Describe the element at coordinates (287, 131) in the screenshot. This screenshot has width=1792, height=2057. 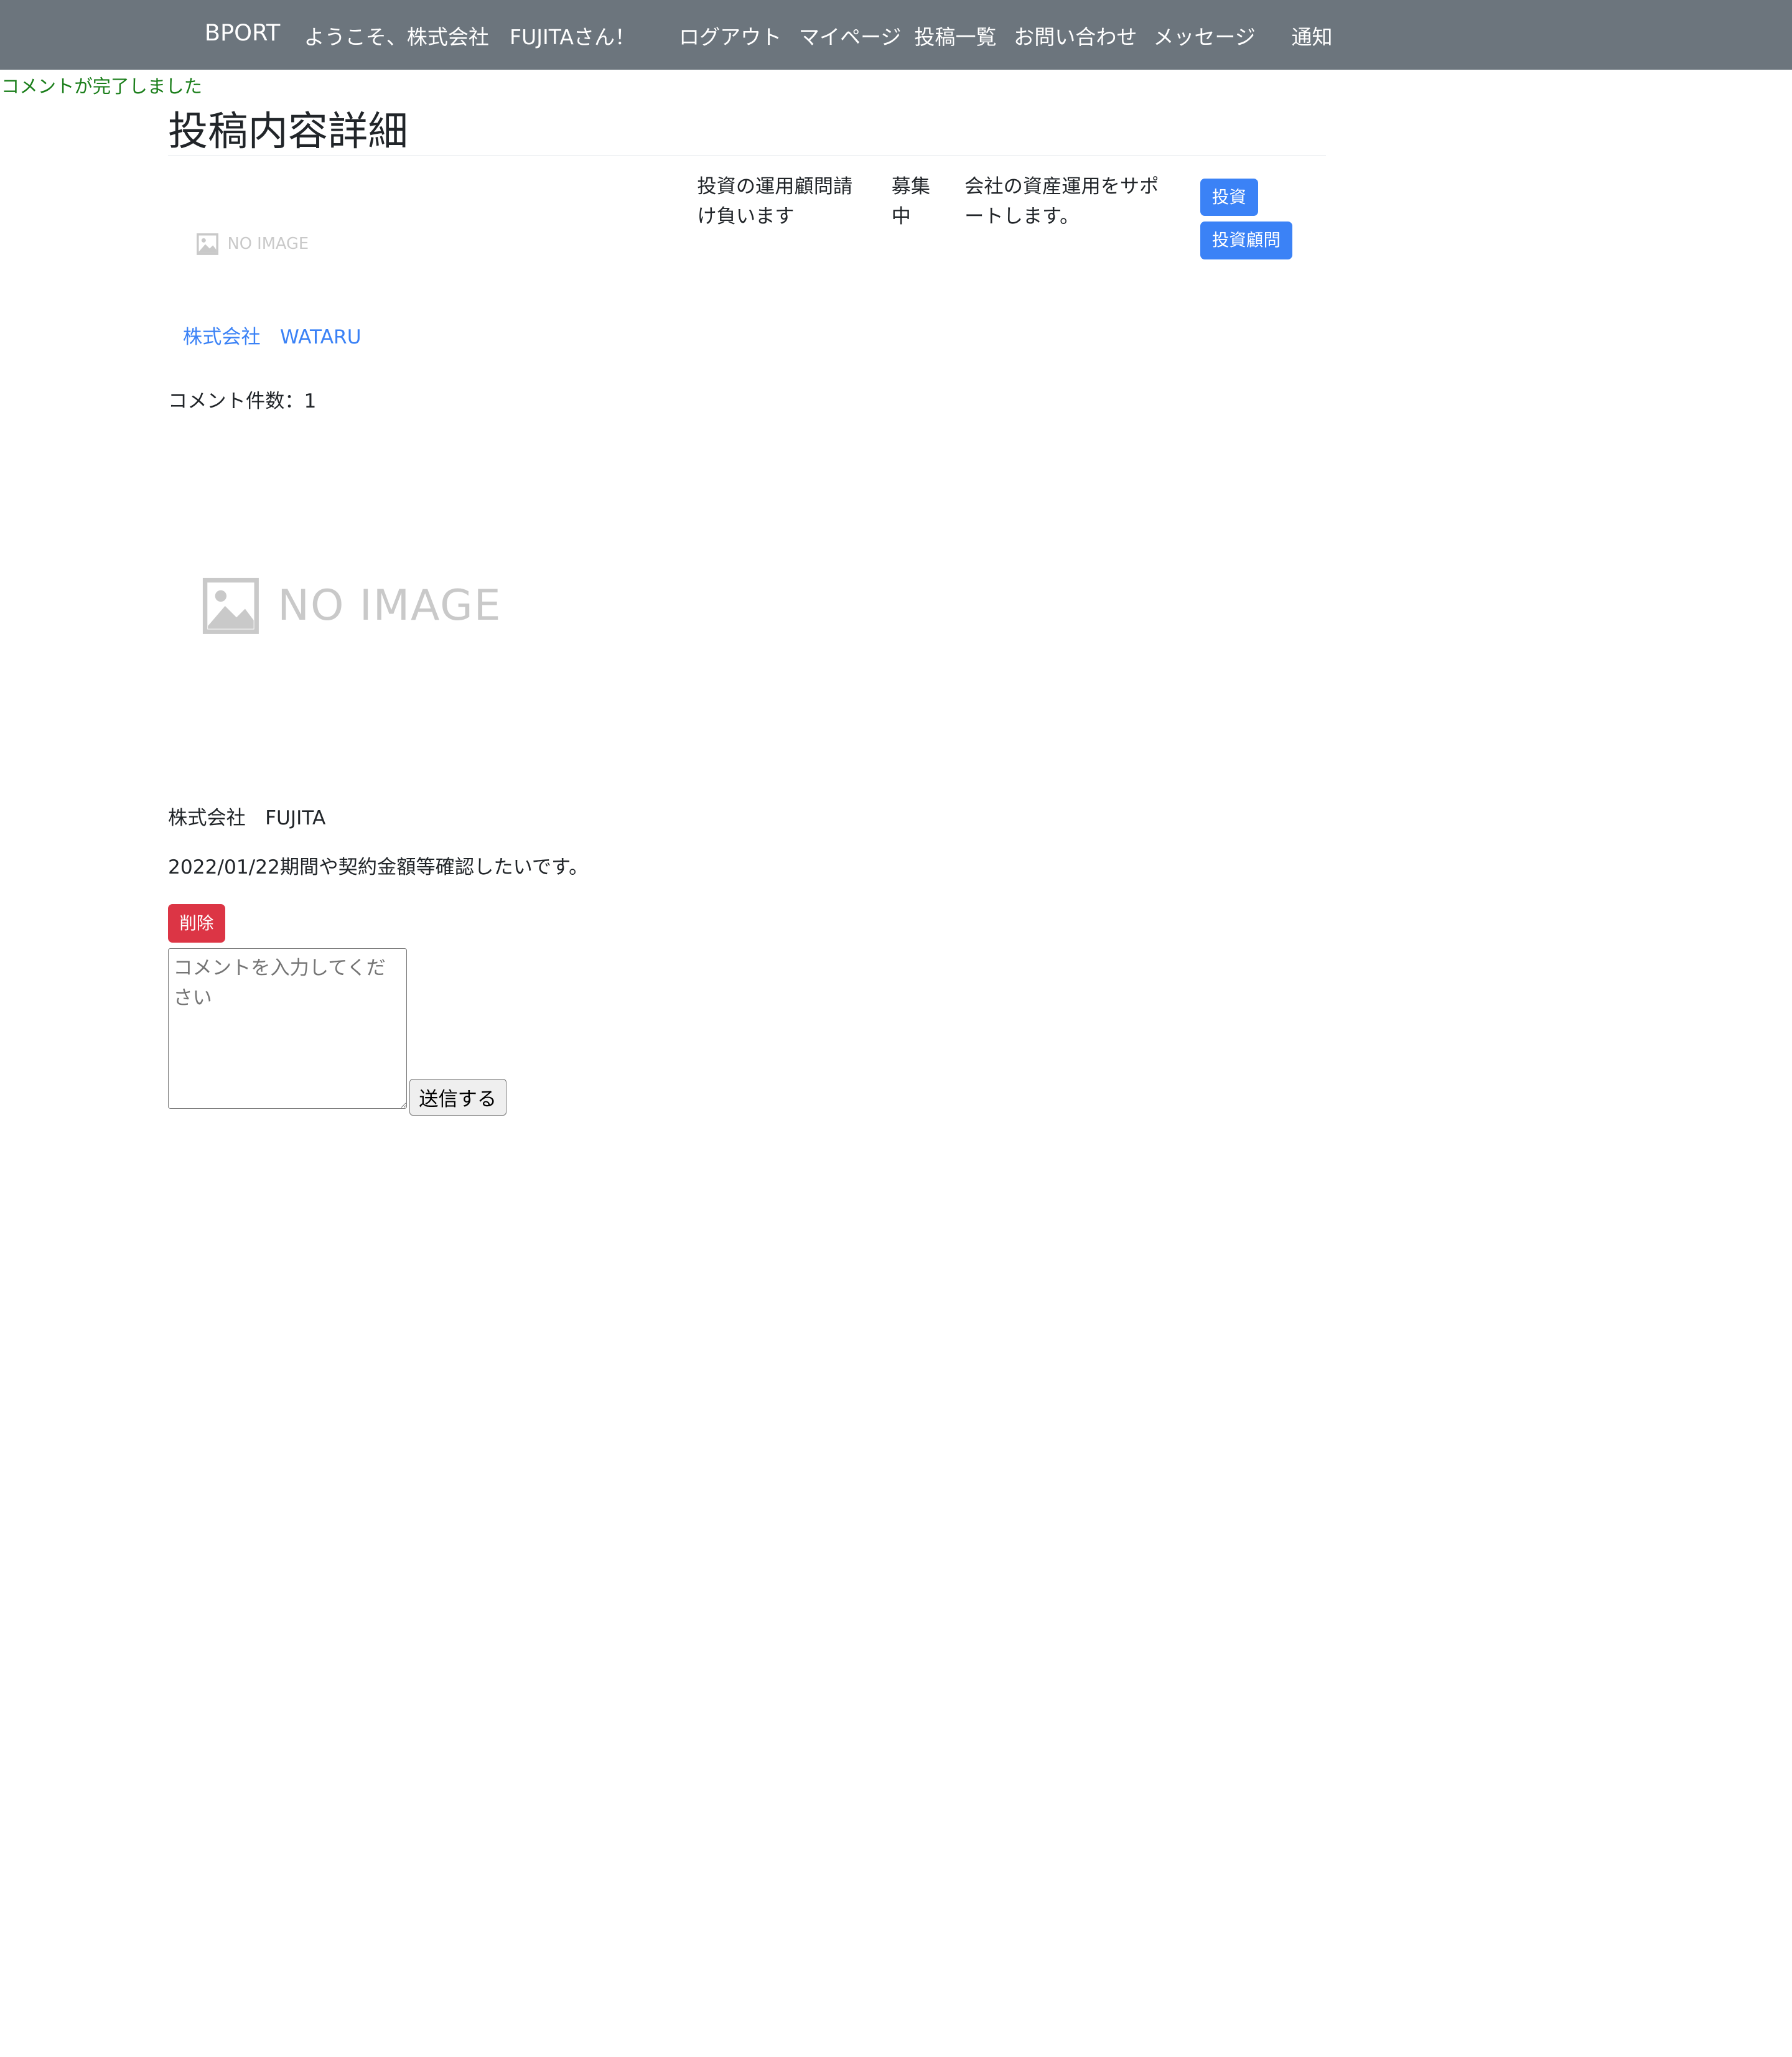
I see `page-title: 投稿内容詳細` at that location.